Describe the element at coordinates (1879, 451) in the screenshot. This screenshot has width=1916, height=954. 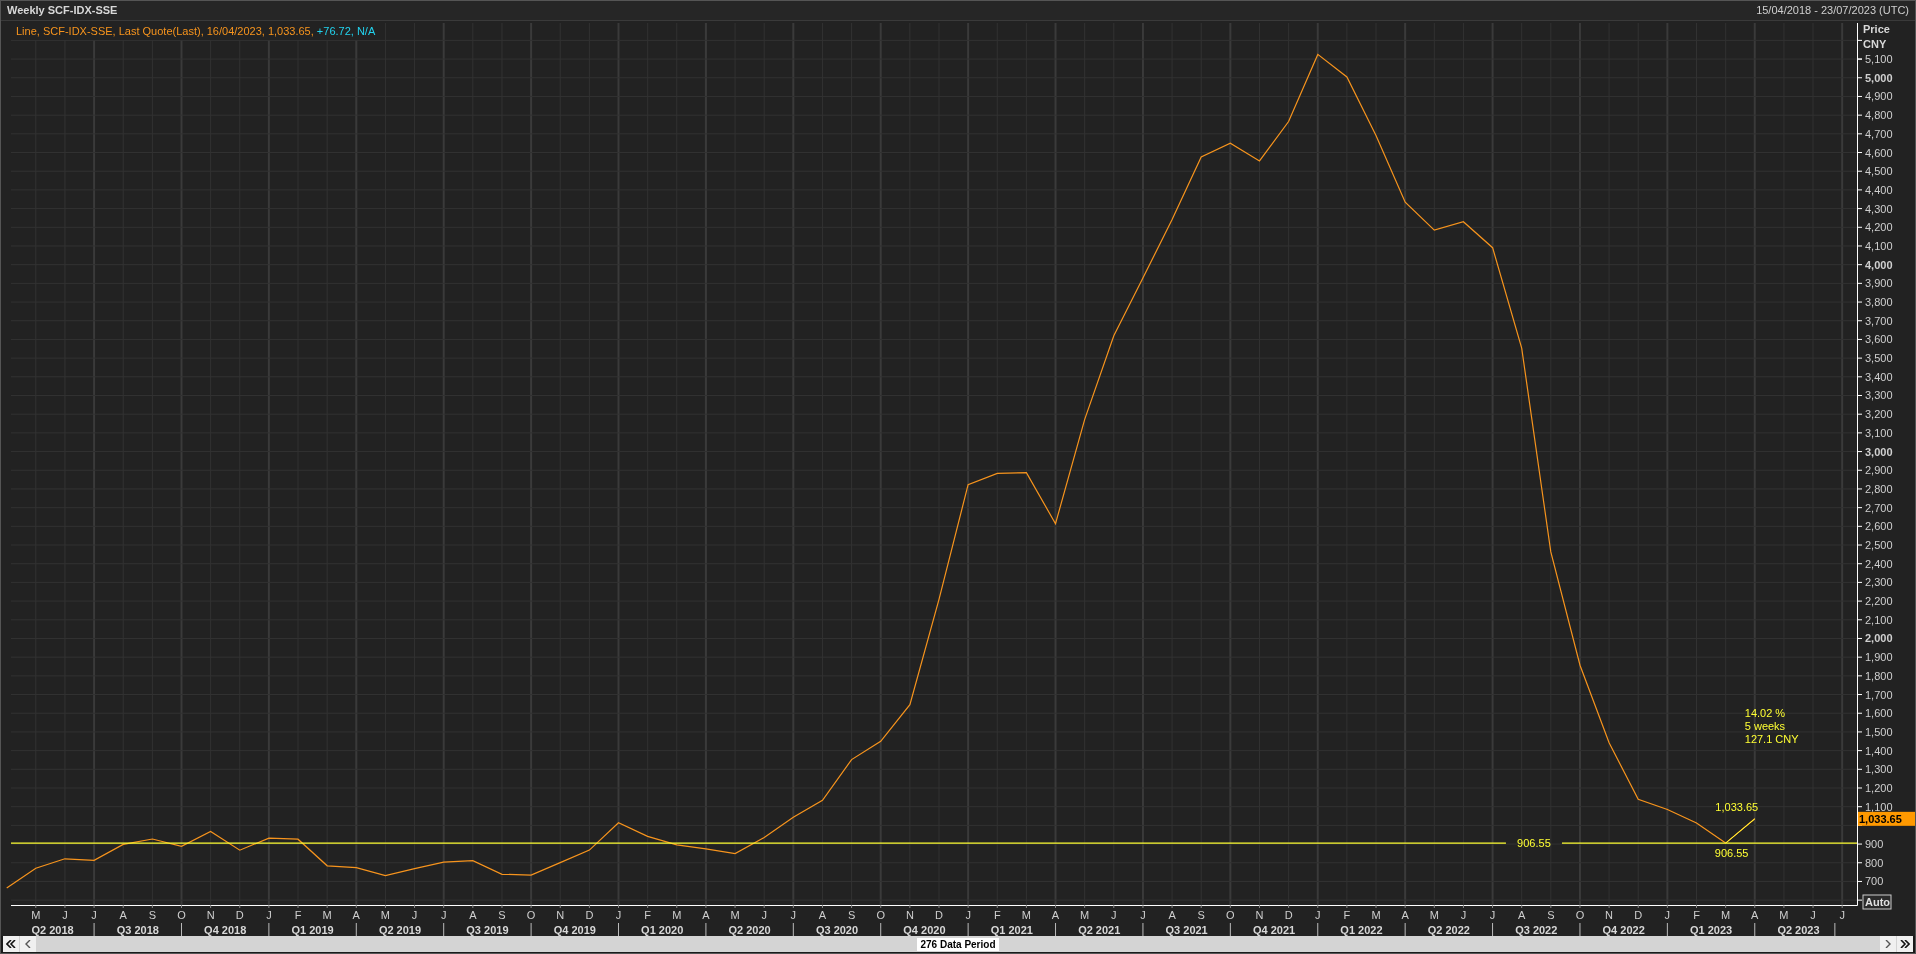
I see `axis-label: 3,000` at that location.